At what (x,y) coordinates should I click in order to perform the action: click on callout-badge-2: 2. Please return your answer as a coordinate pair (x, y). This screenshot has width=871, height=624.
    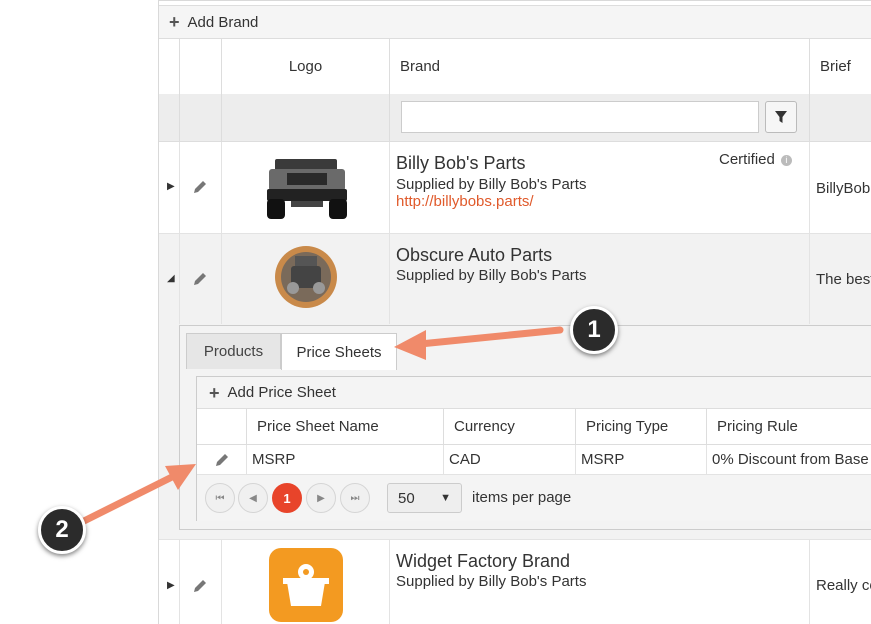
    Looking at the image, I should click on (62, 530).